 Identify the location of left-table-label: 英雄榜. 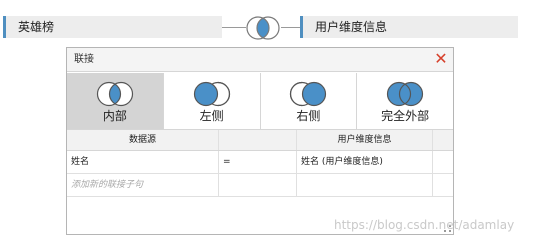
(36, 27).